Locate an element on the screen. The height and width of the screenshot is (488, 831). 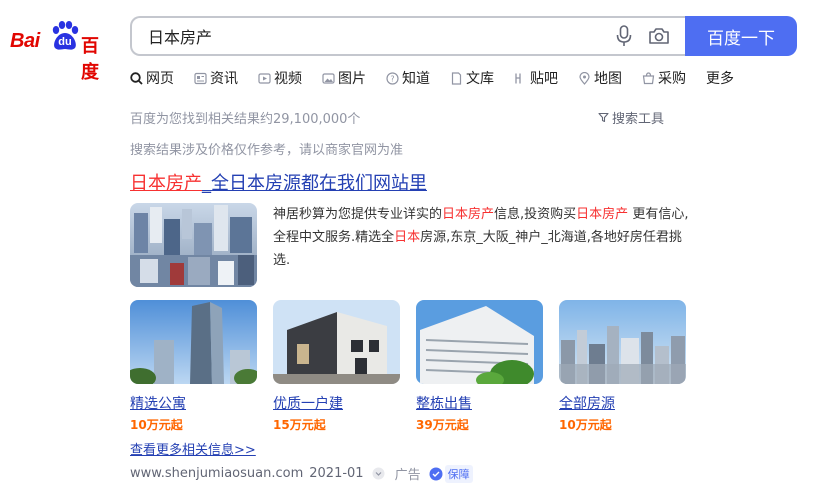
tab-label: 资讯 is located at coordinates (224, 79).